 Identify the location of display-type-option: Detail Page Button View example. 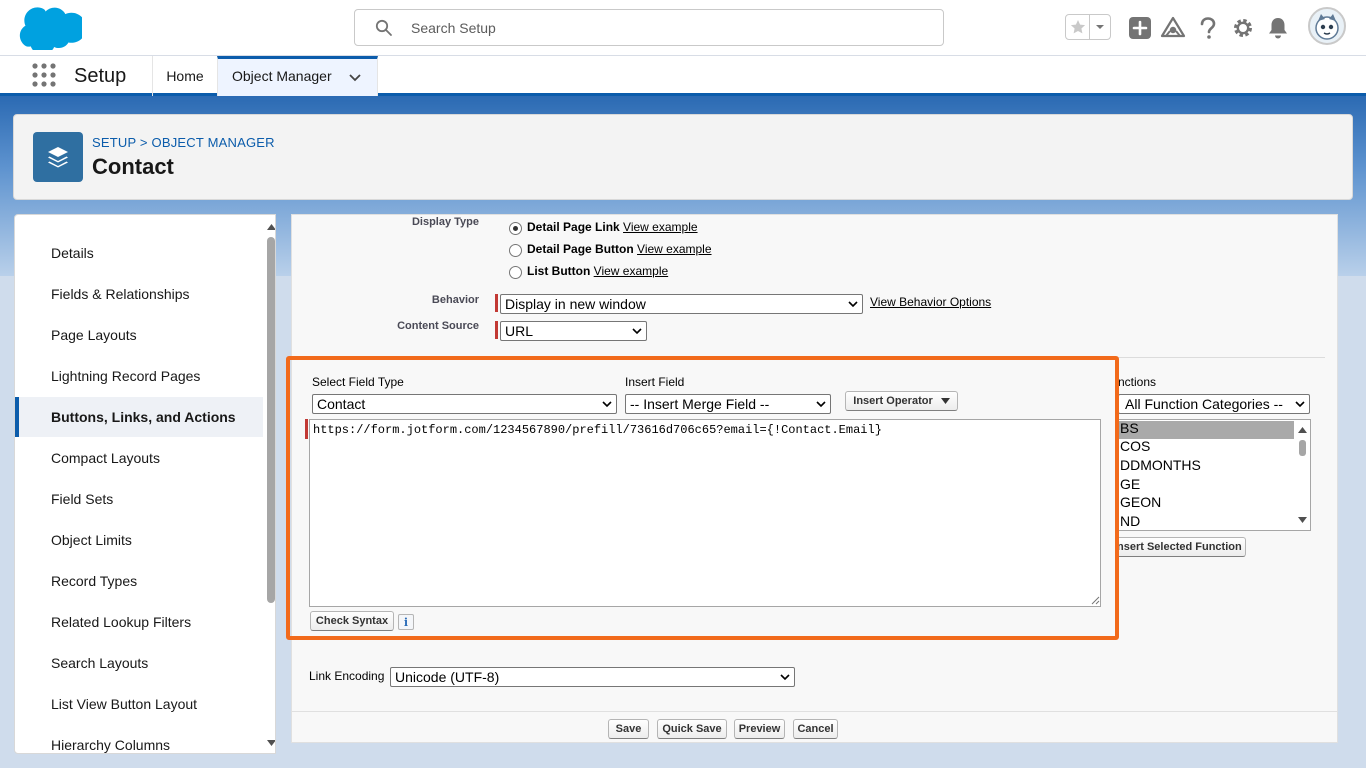
(619, 249).